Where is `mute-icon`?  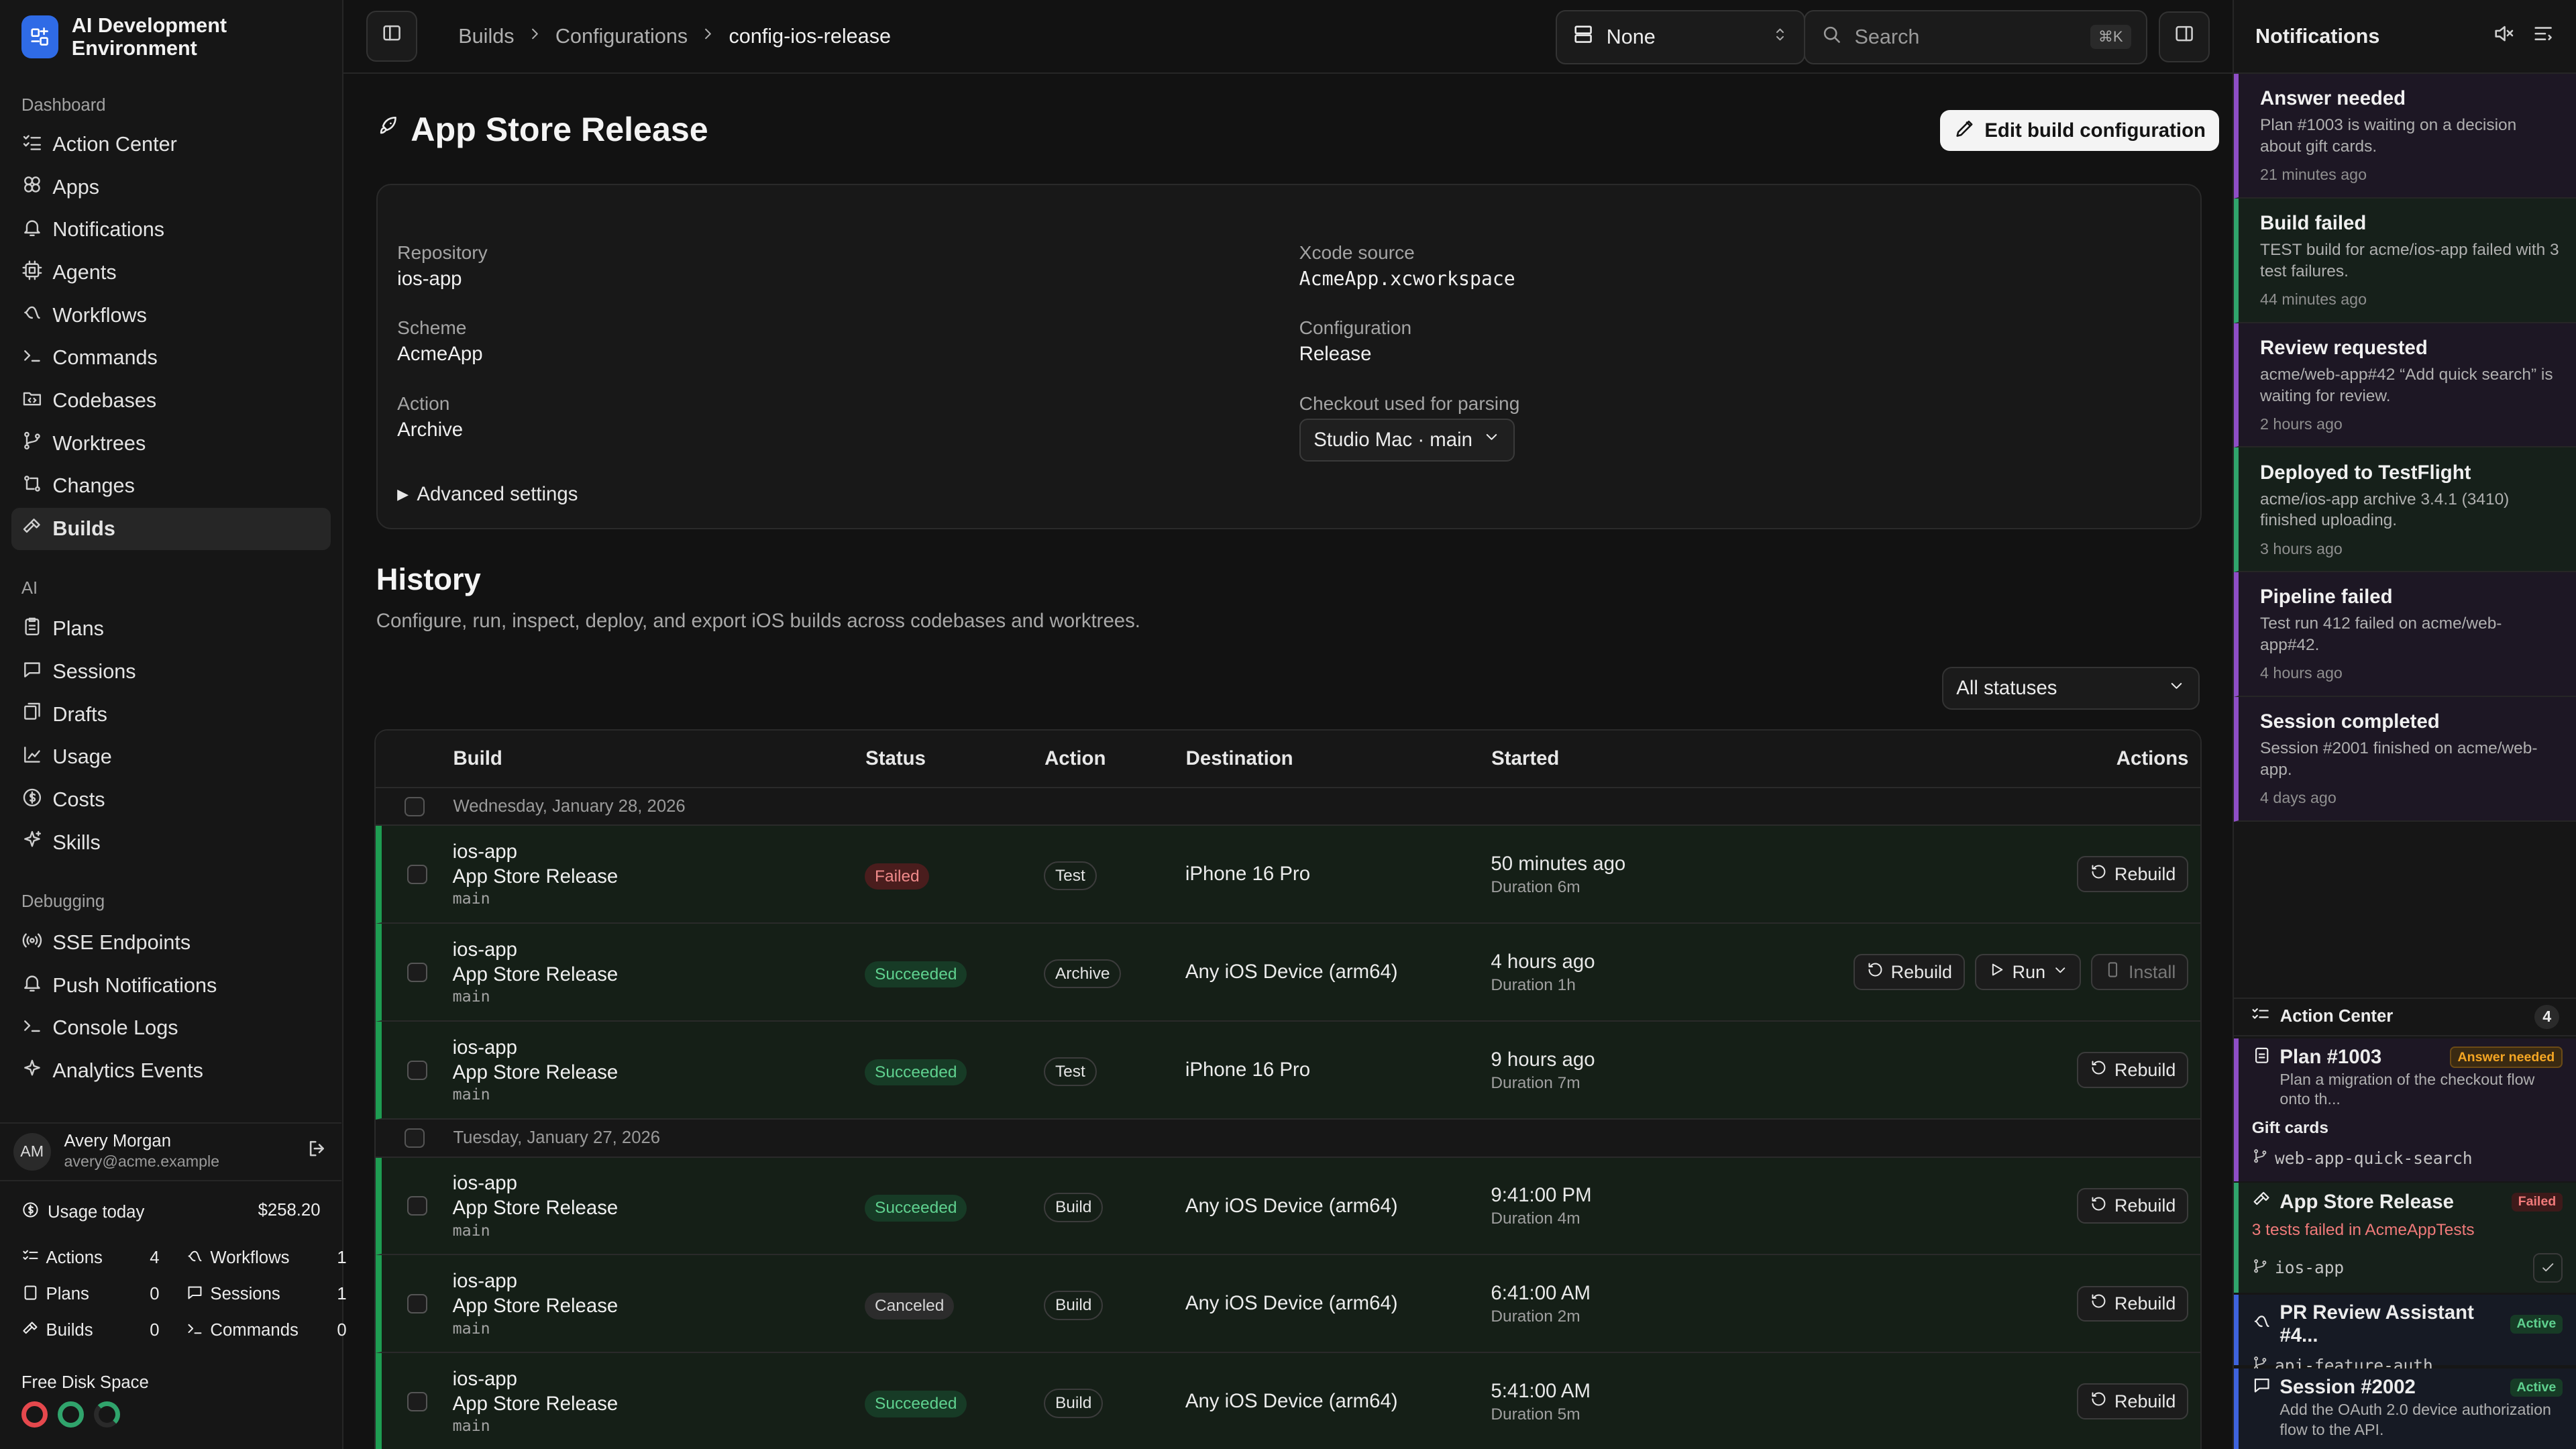
mute-icon is located at coordinates (2503, 36).